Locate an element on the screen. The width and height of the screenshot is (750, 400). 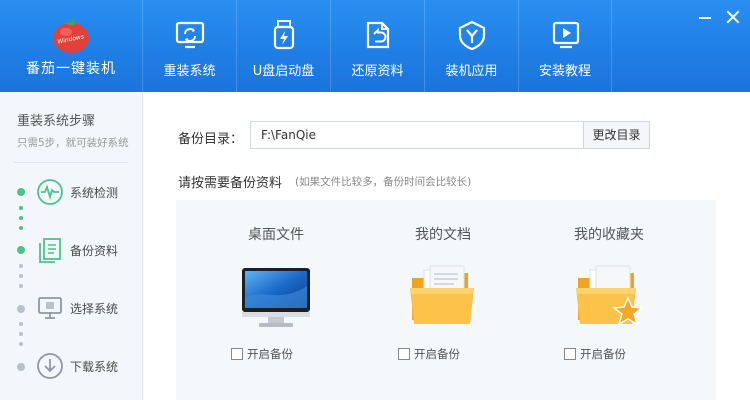
top-nav: 重装系统 U盘启动盘 还原资料 装机应用 安装教程 is located at coordinates (377, 46).